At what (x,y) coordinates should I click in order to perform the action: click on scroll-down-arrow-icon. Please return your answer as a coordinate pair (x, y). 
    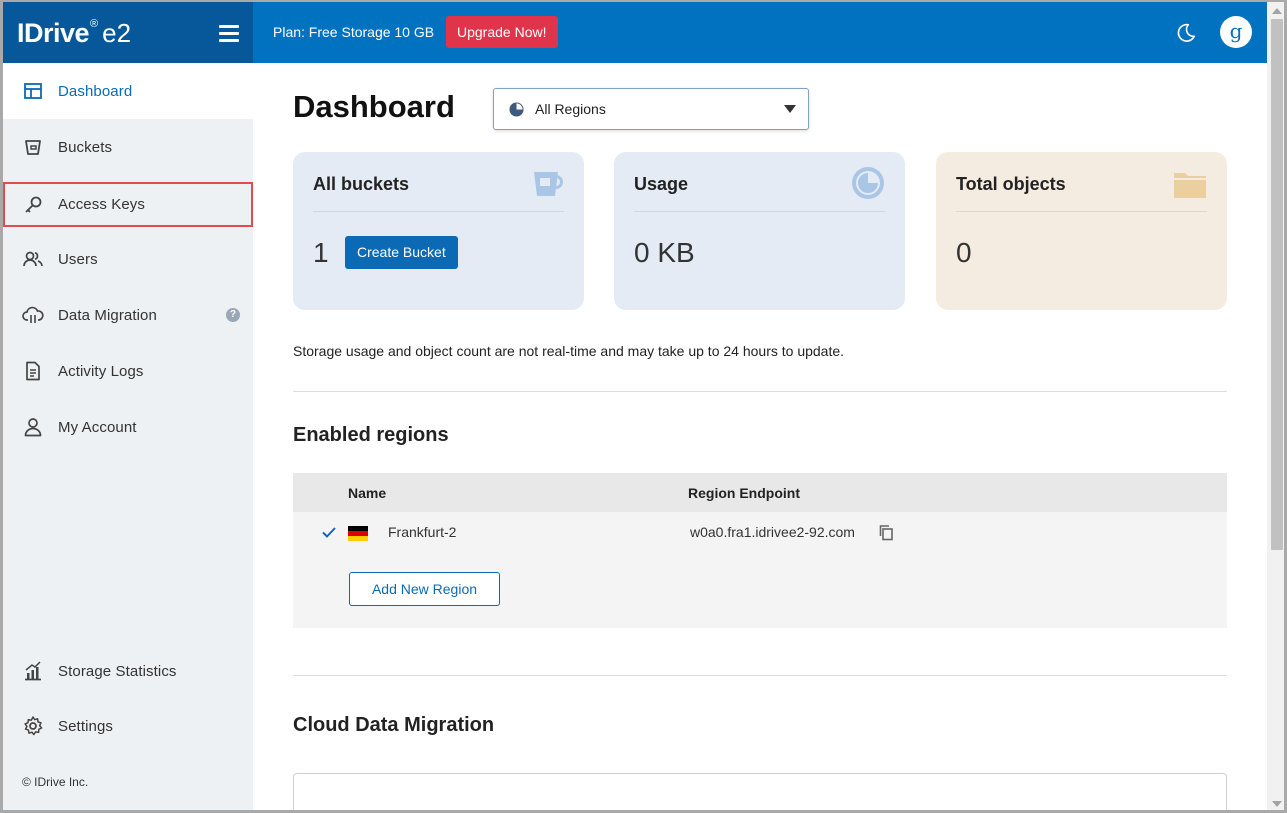
    Looking at the image, I should click on (1277, 804).